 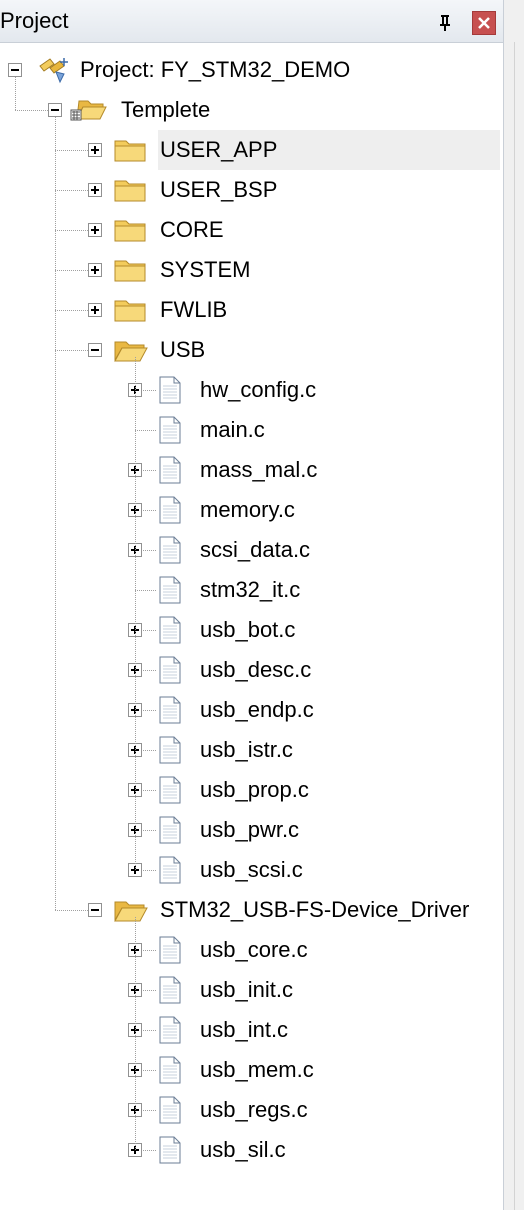 I want to click on tree-file-usb-core-c: usb_core.c, so click(x=254, y=950).